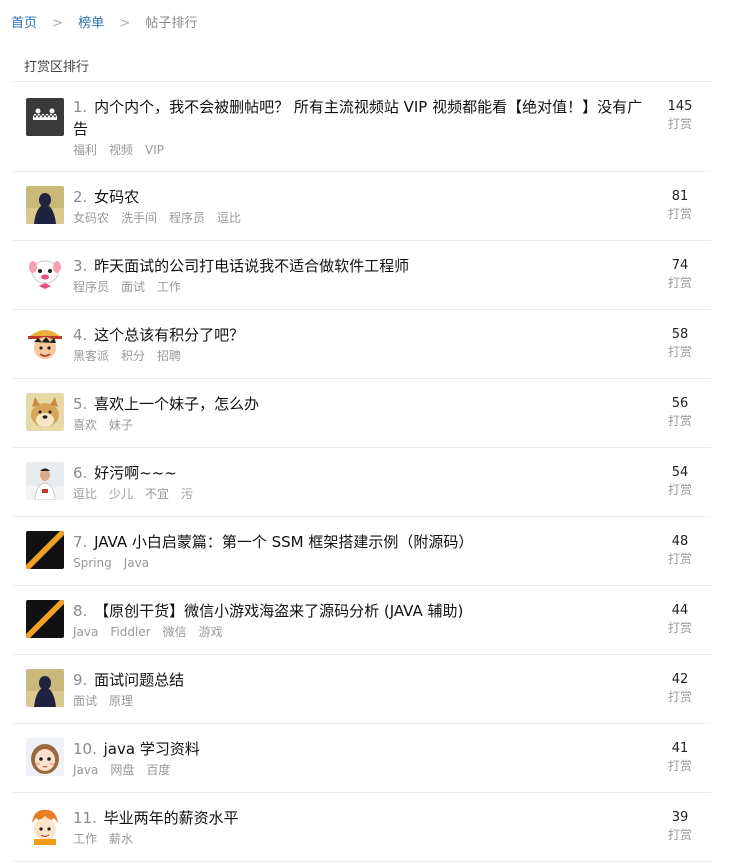 The width and height of the screenshot is (737, 862). What do you see at coordinates (175, 632) in the screenshot?
I see `tag-link: 微信` at bounding box center [175, 632].